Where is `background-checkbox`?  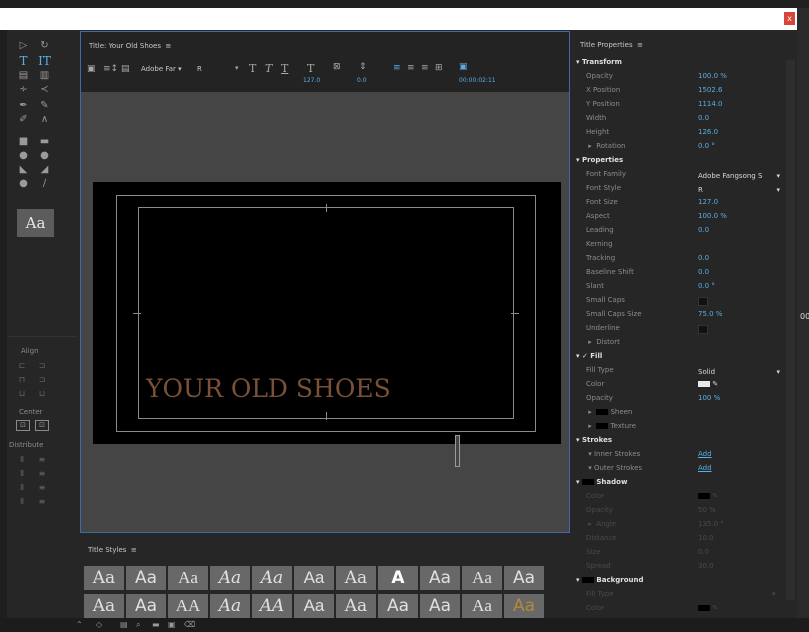 background-checkbox is located at coordinates (587, 580).